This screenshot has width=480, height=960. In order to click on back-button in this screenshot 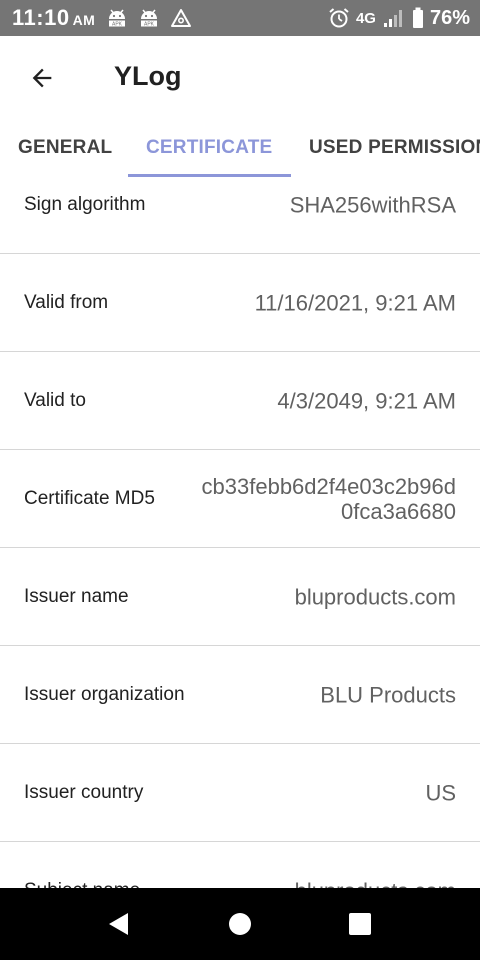, I will do `click(42, 78)`.